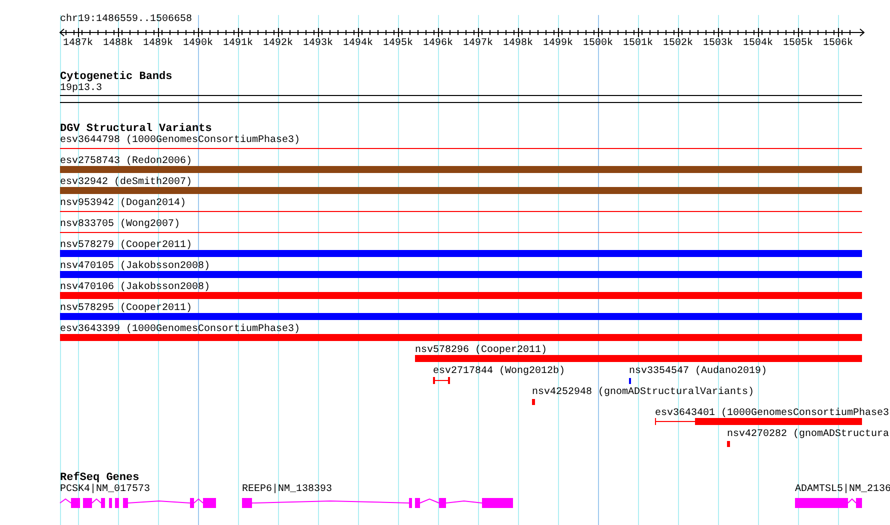 The image size is (890, 525). I want to click on tick-label: 1504k, so click(758, 44).